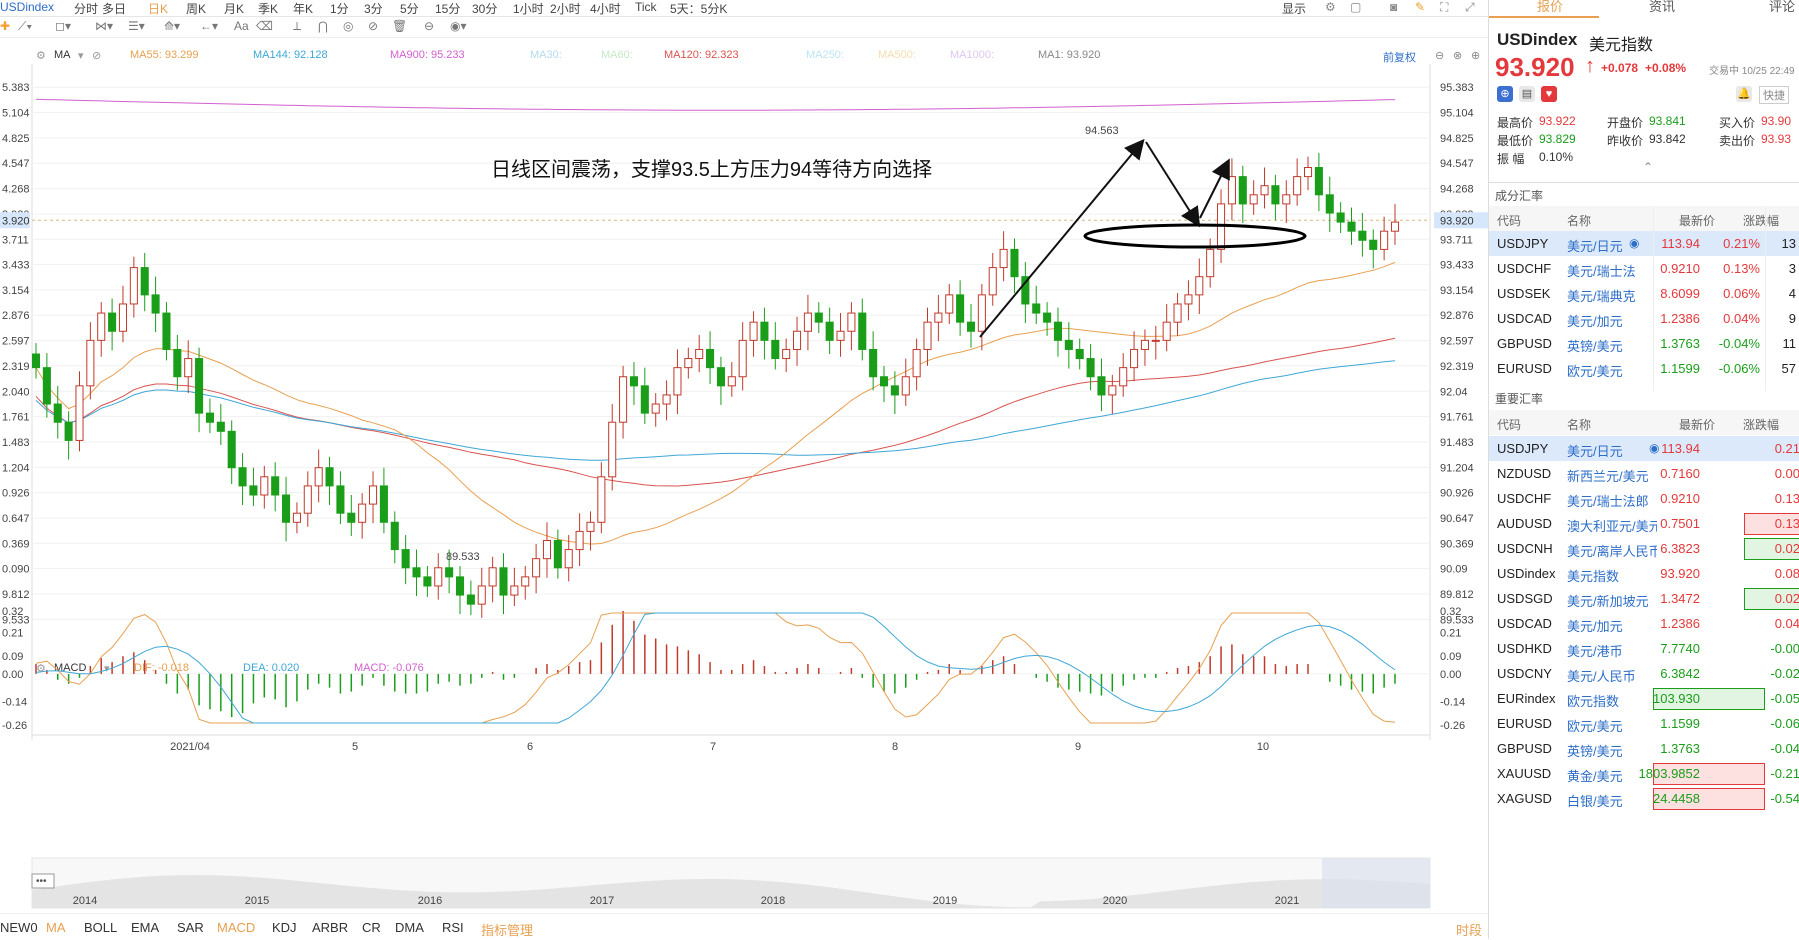  What do you see at coordinates (458, 26) in the screenshot?
I see `eye-icon: ◉▾` at bounding box center [458, 26].